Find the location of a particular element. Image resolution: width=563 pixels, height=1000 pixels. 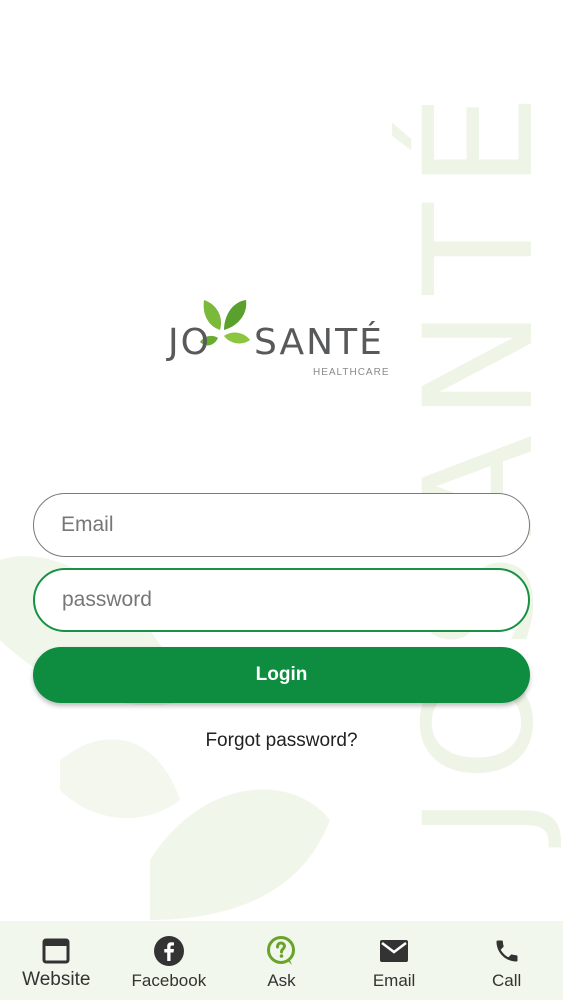

logo-sante-text: SANTÉ is located at coordinates (319, 342).